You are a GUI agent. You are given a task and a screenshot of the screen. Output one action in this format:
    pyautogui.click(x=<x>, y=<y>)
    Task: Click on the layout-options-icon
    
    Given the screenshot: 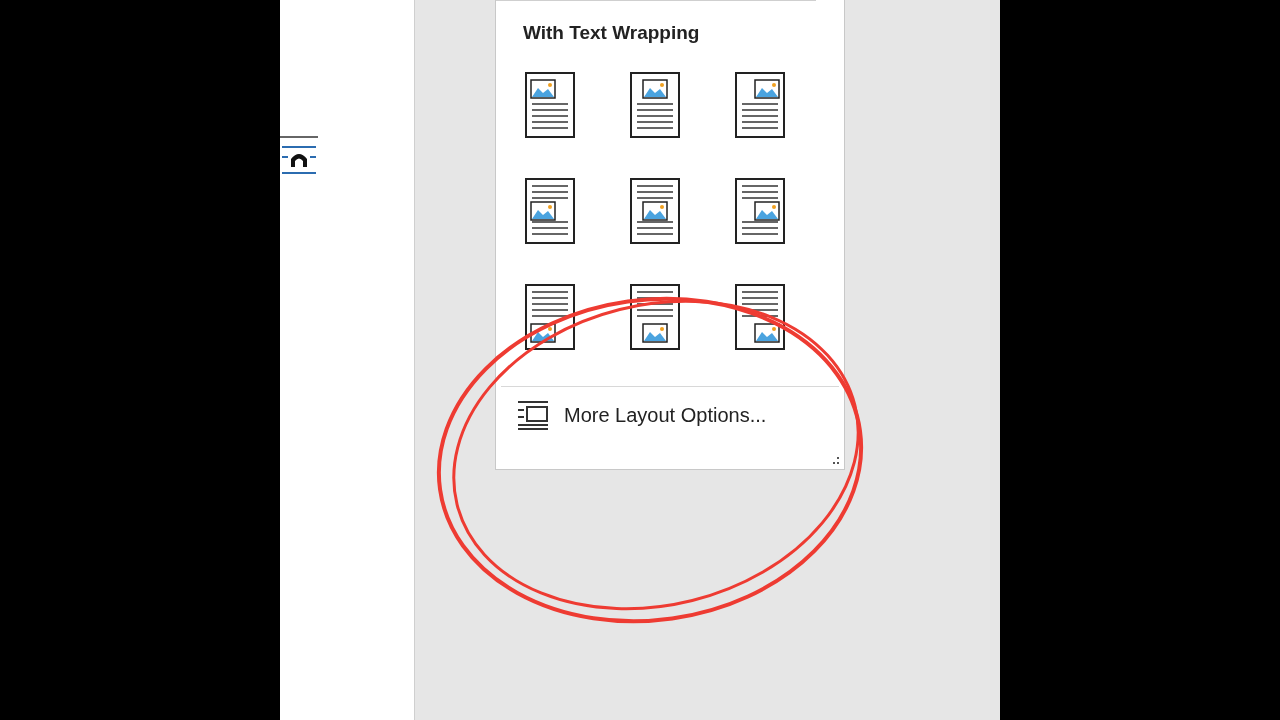 What is the action you would take?
    pyautogui.click(x=533, y=414)
    